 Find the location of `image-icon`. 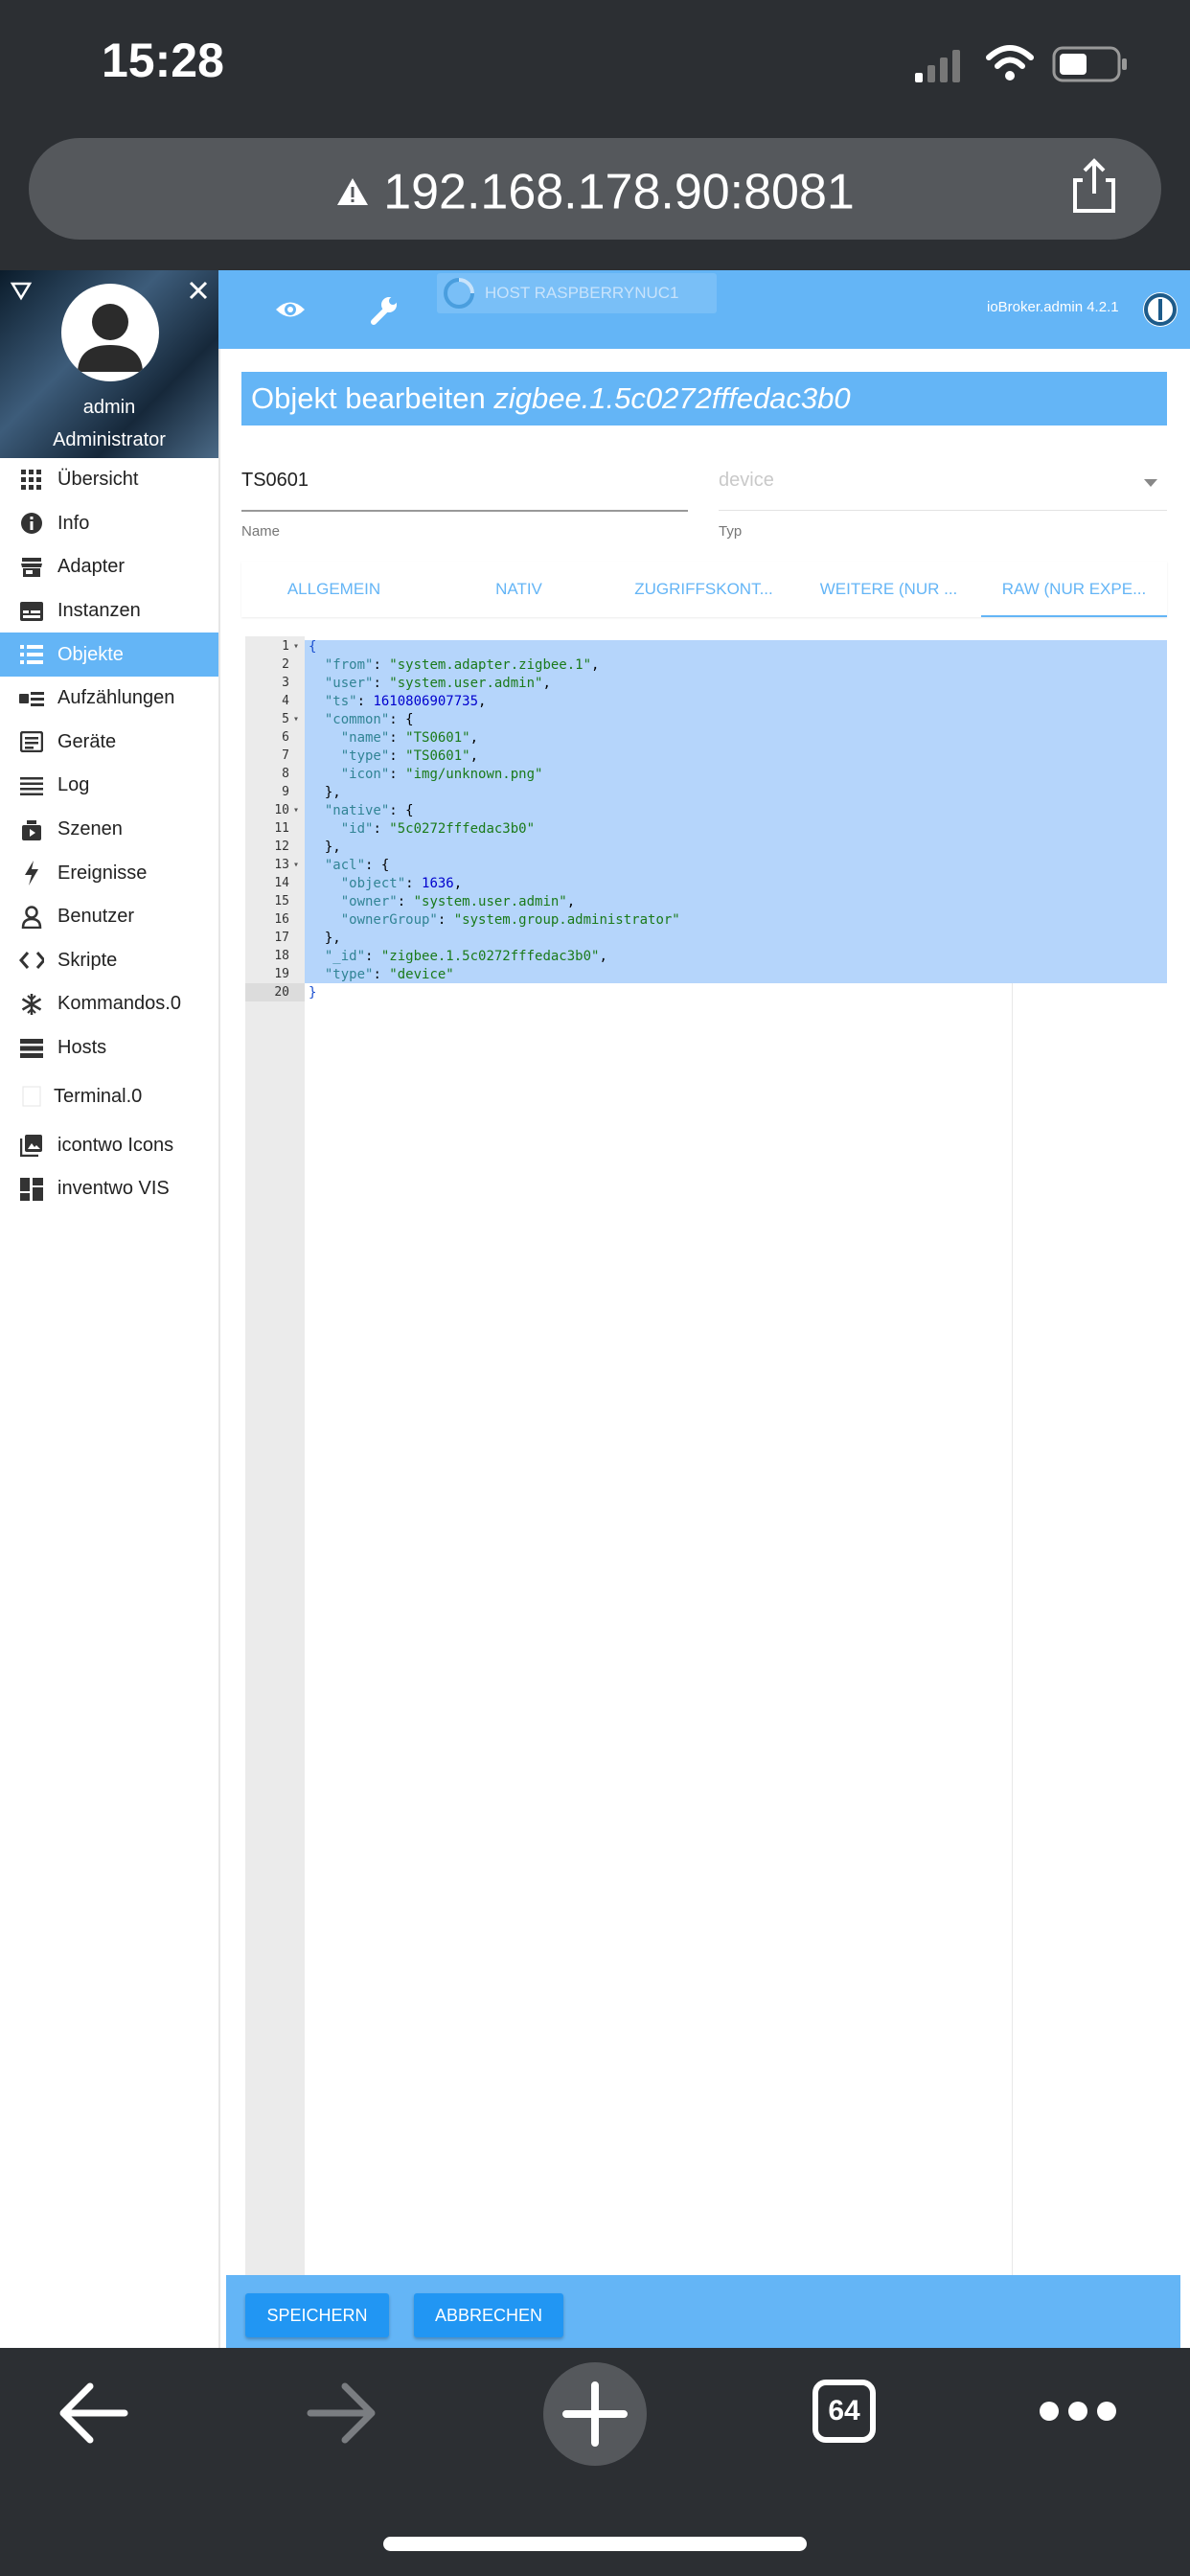

image-icon is located at coordinates (31, 1145).